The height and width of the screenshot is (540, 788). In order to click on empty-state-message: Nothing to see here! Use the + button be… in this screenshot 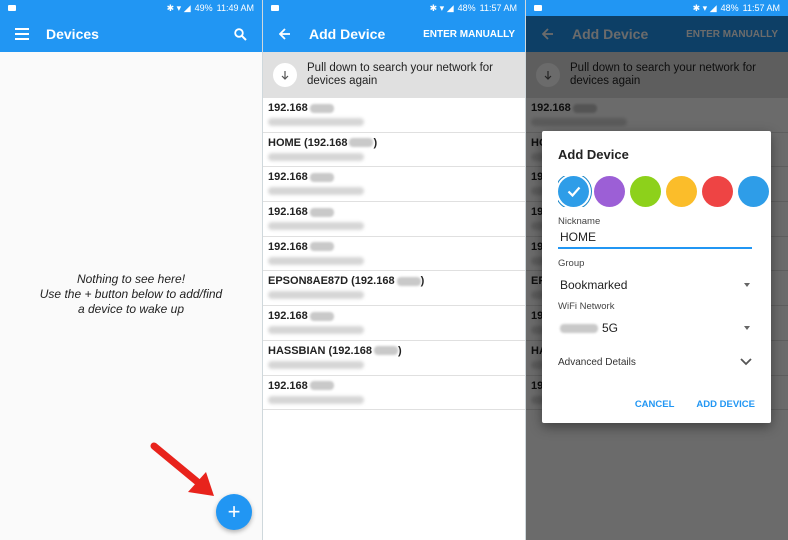, I will do `click(131, 294)`.